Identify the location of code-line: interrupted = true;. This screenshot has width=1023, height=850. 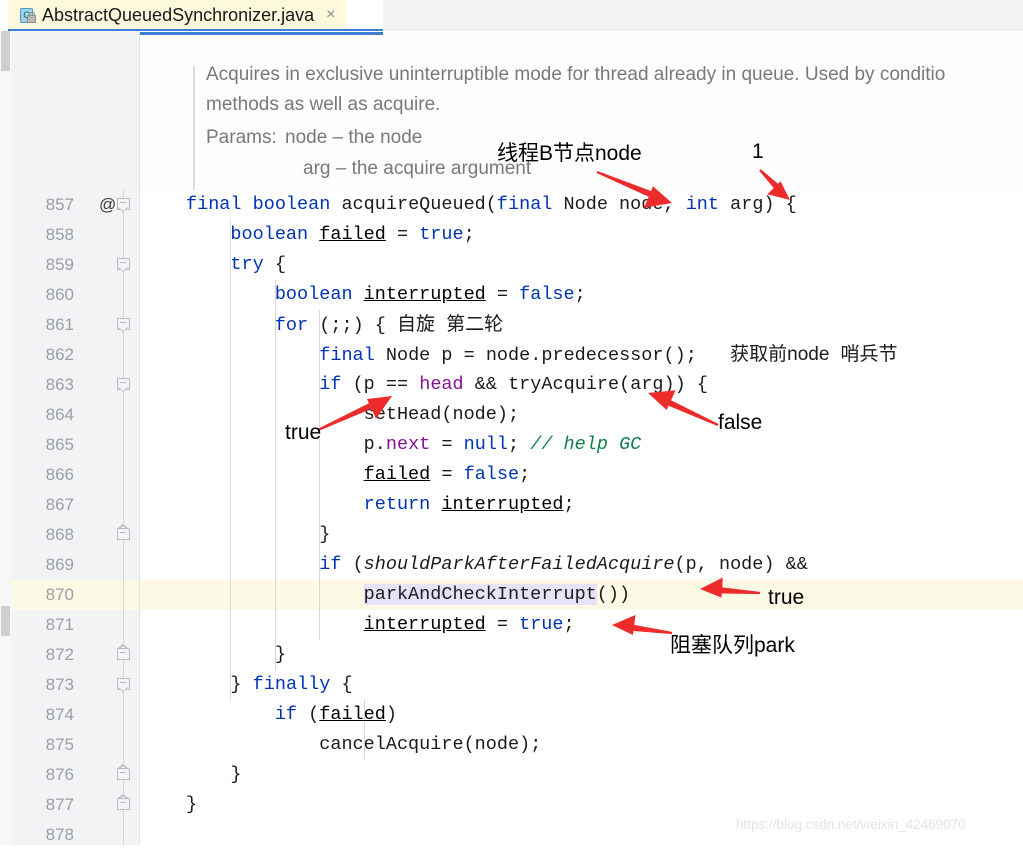
(380, 625).